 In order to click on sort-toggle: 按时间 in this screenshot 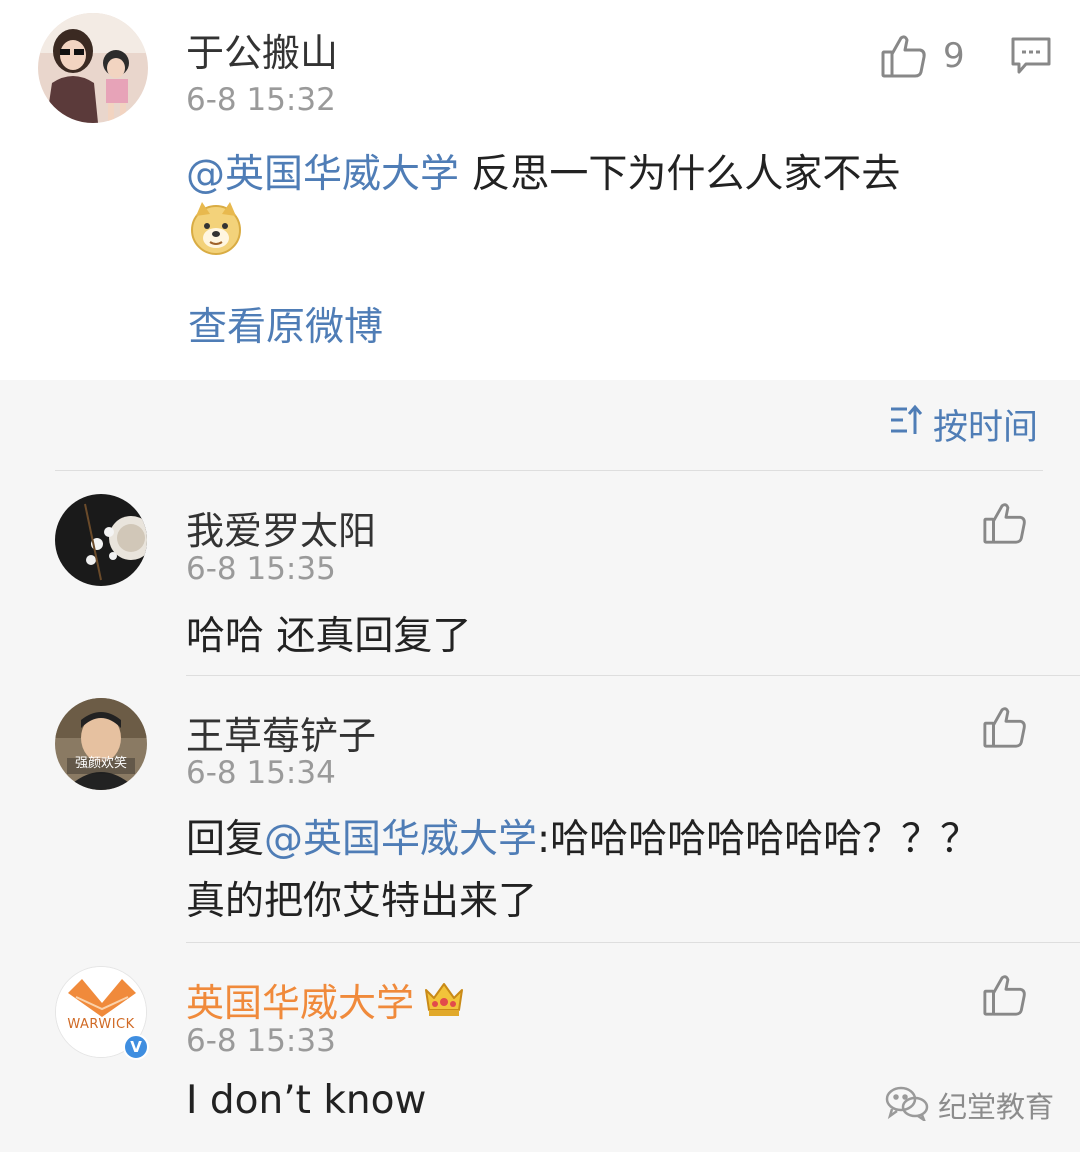, I will do `click(963, 425)`.